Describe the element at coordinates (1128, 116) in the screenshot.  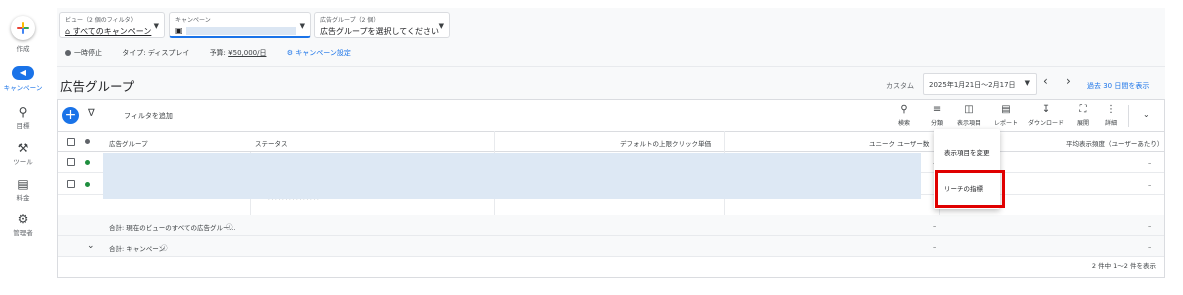
I see `toolbar-divider` at that location.